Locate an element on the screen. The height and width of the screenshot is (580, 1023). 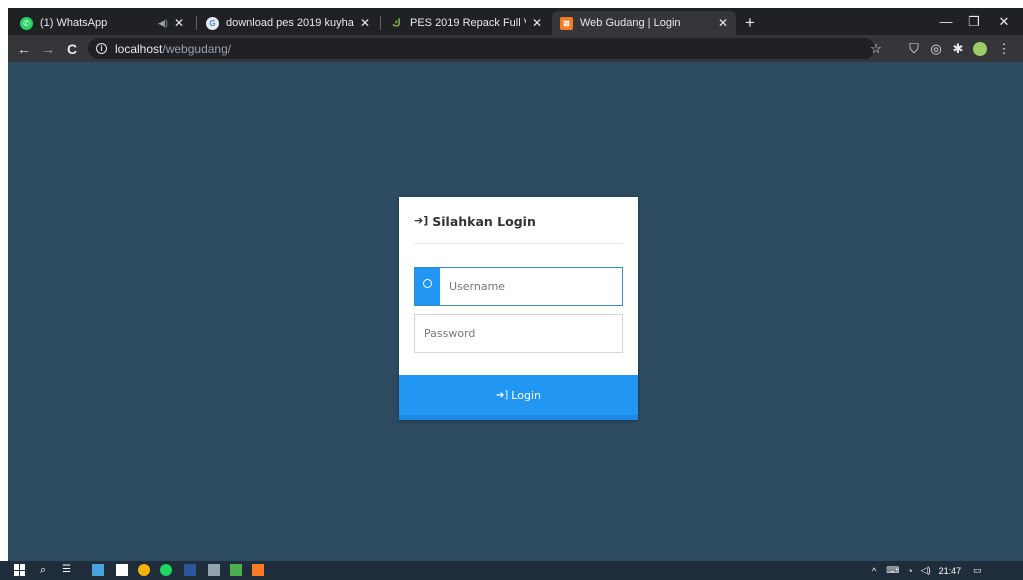
volume-icon: ◁) is located at coordinates (926, 570).